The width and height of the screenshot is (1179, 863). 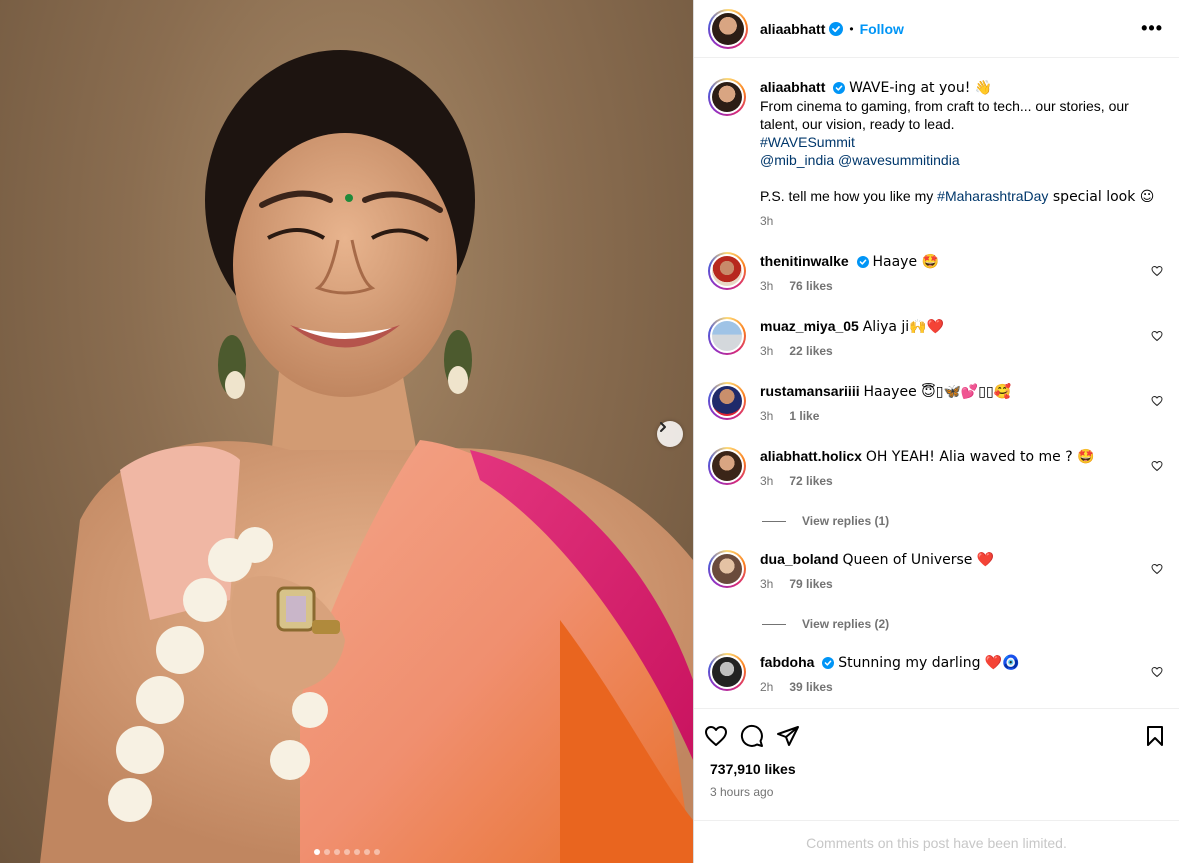 What do you see at coordinates (810, 687) in the screenshot?
I see `comment-likes: 39 likes` at bounding box center [810, 687].